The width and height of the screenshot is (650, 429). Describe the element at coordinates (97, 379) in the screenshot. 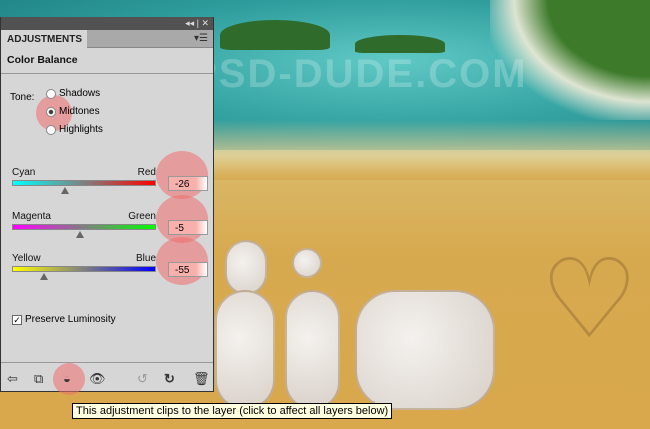

I see `visibility-eye-icon: 👁` at that location.